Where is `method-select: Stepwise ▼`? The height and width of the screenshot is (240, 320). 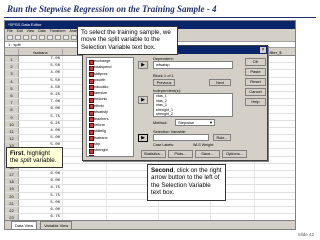 method-select: Stepwise ▼ is located at coordinates (195, 122).